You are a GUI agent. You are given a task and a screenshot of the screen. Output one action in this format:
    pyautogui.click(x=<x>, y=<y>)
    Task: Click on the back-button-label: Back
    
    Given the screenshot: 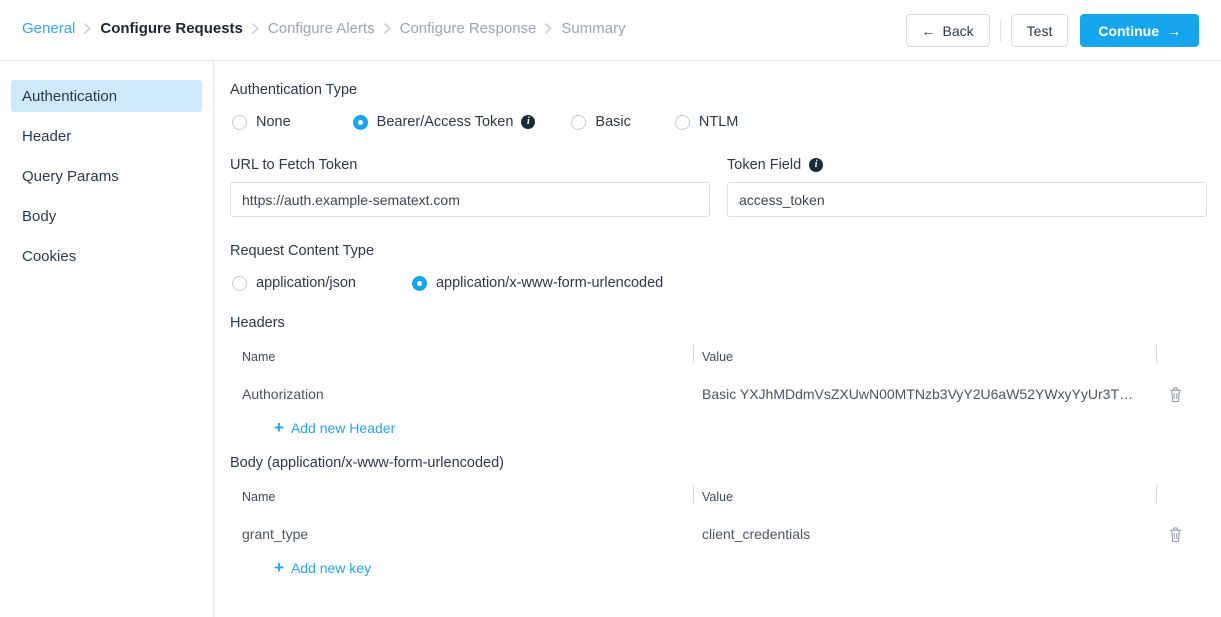 What is the action you would take?
    pyautogui.click(x=958, y=30)
    